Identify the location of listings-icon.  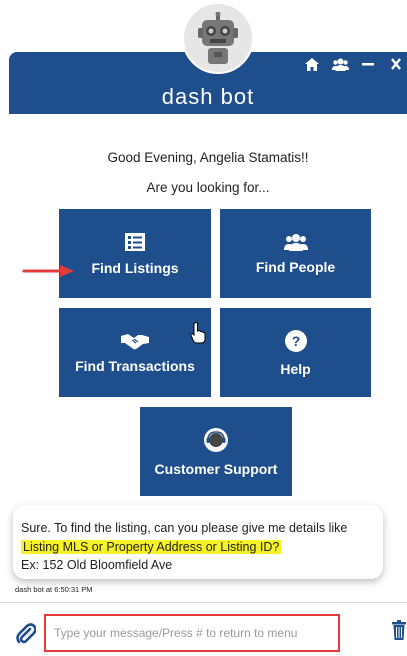
(135, 241).